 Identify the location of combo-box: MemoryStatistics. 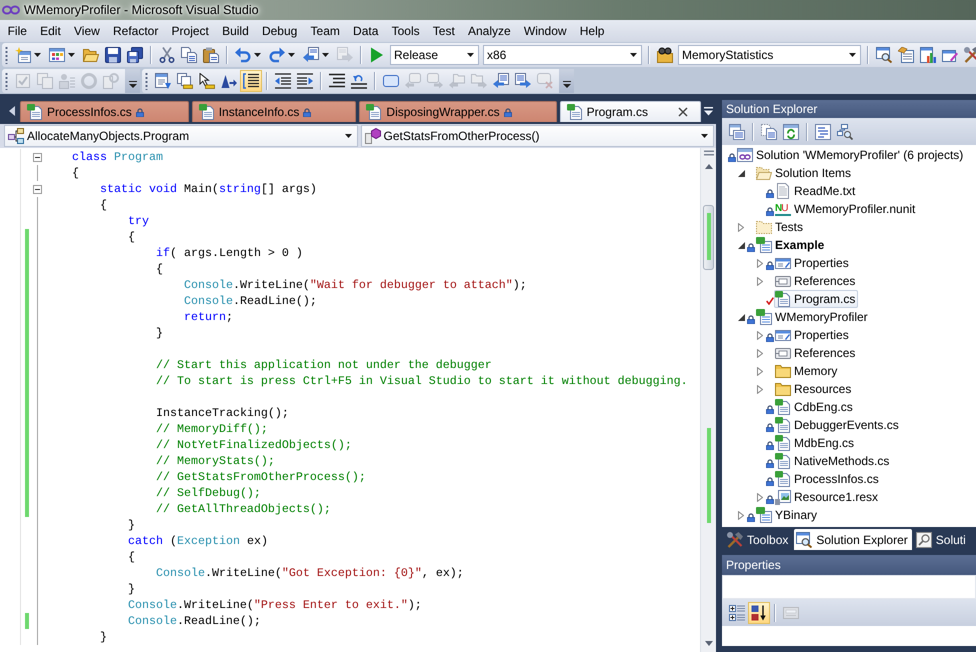
(769, 55).